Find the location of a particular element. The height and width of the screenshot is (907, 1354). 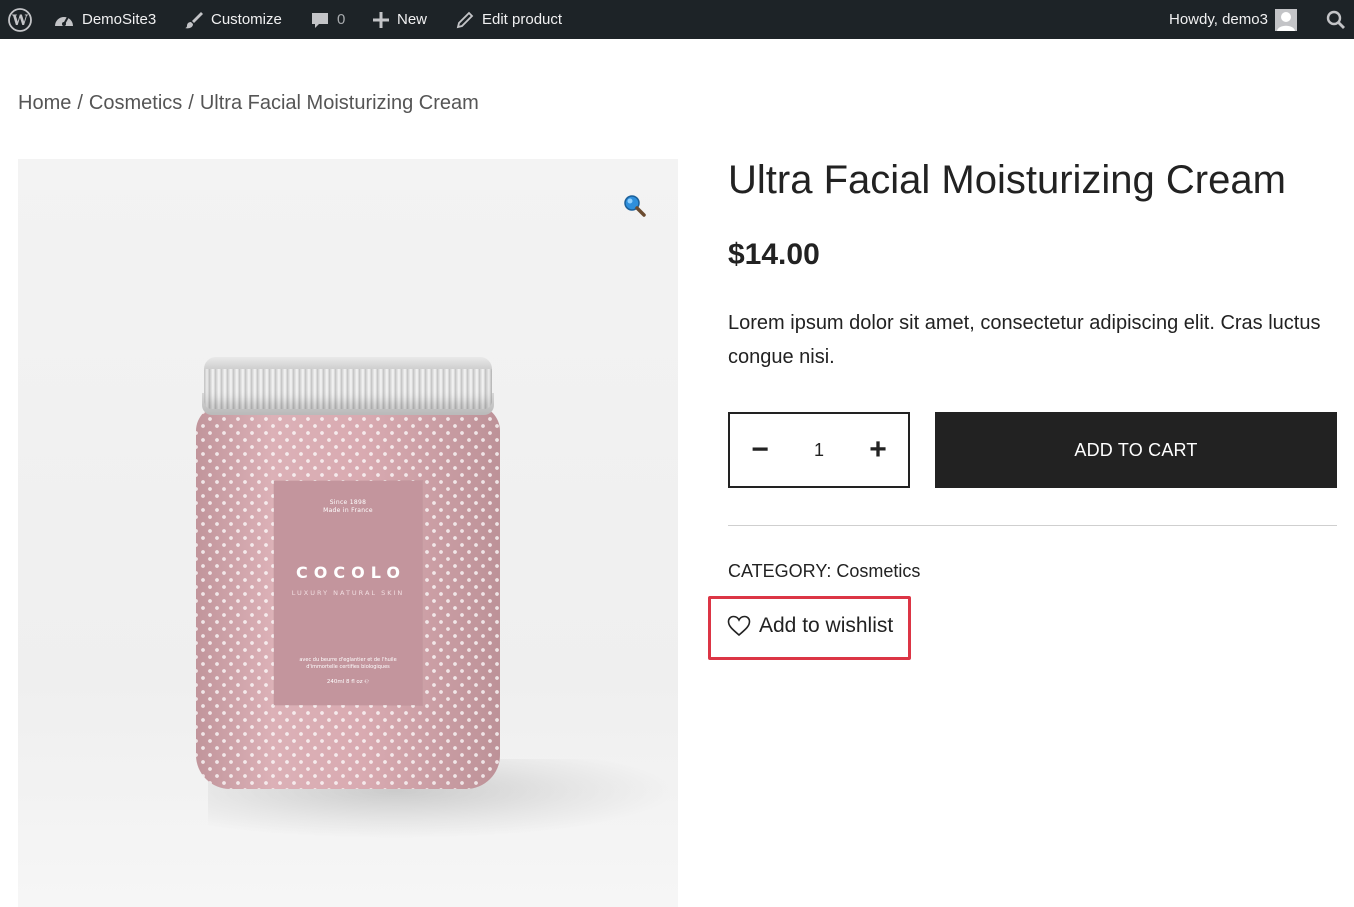

label-size: 240ml 8 fl oz ℮ is located at coordinates (348, 682).